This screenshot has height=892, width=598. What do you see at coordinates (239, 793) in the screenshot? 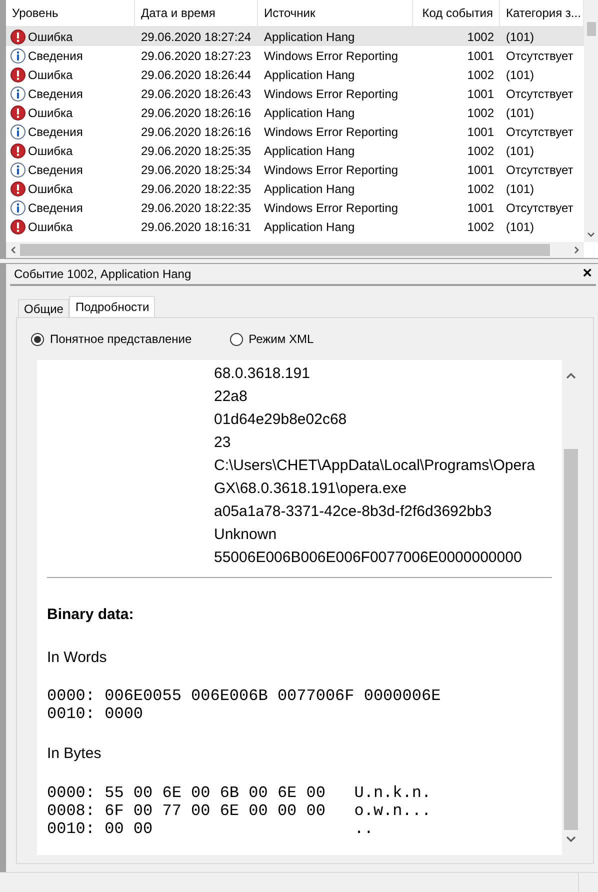
I see `hex-line: 0000: 55 00 6E 00 6B 00 6E 00 U.n.k.n.` at bounding box center [239, 793].